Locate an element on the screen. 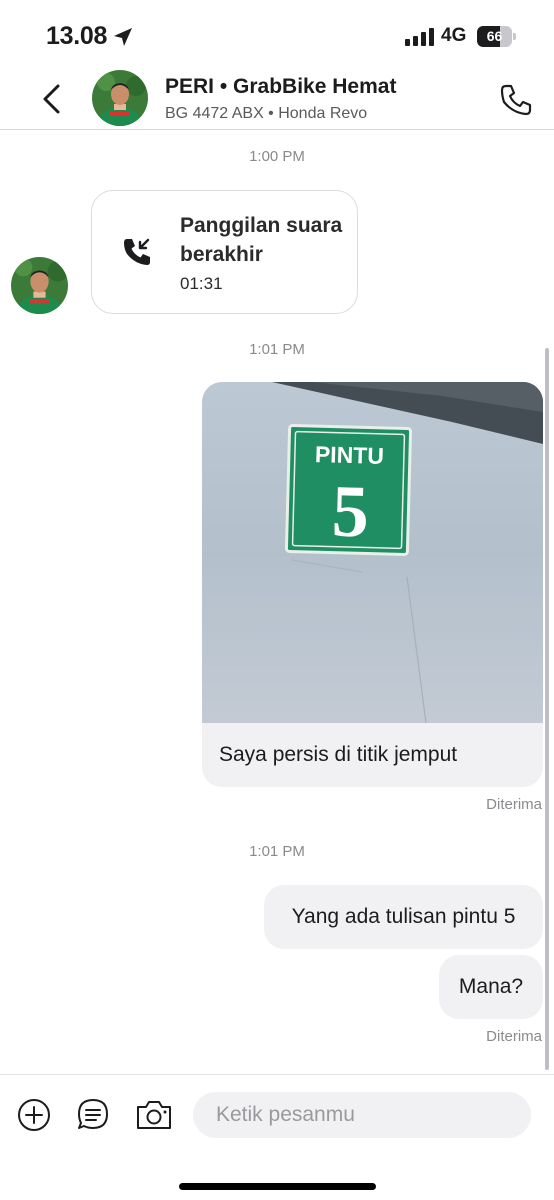  message-input is located at coordinates (362, 1115).